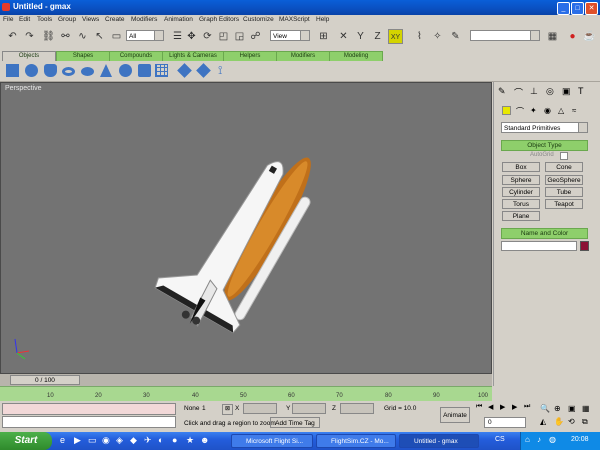 This screenshot has width=600, height=450. I want to click on mirror-icon: ⌇, so click(419, 36).